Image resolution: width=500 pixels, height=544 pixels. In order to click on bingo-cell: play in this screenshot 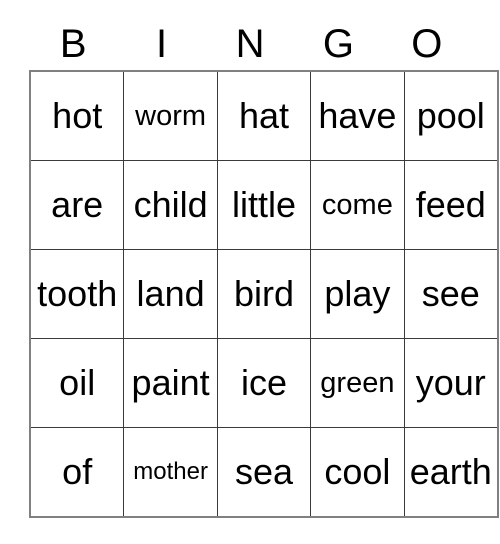, I will do `click(357, 294)`.